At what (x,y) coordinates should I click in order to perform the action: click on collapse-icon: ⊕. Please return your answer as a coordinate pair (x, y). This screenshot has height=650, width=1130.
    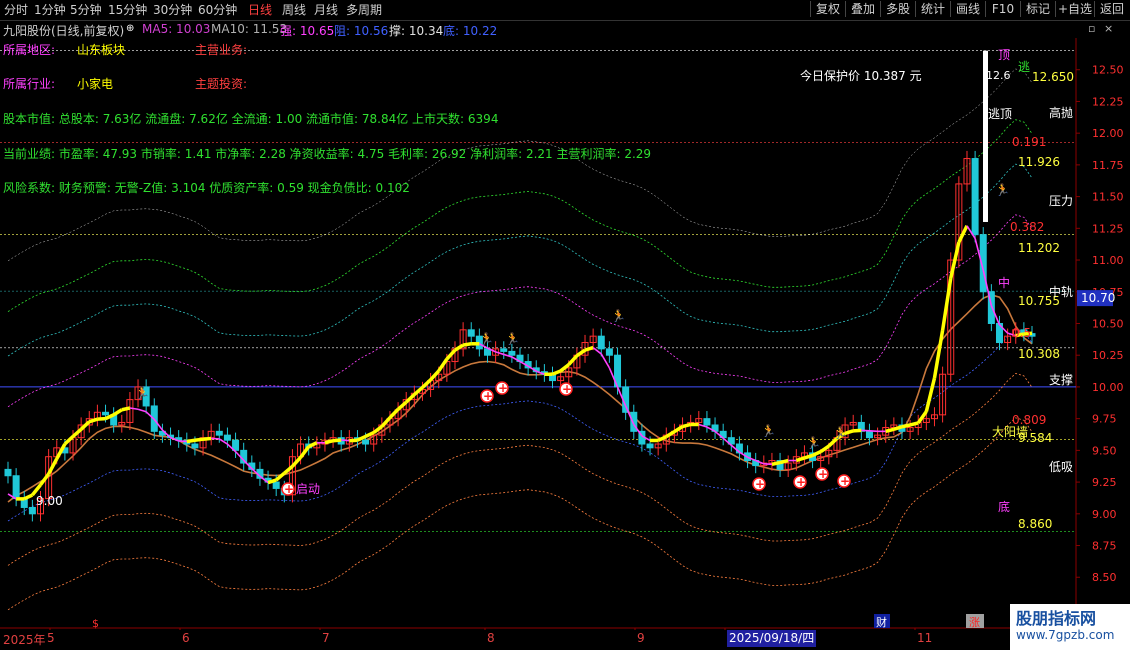
    Looking at the image, I should click on (130, 28).